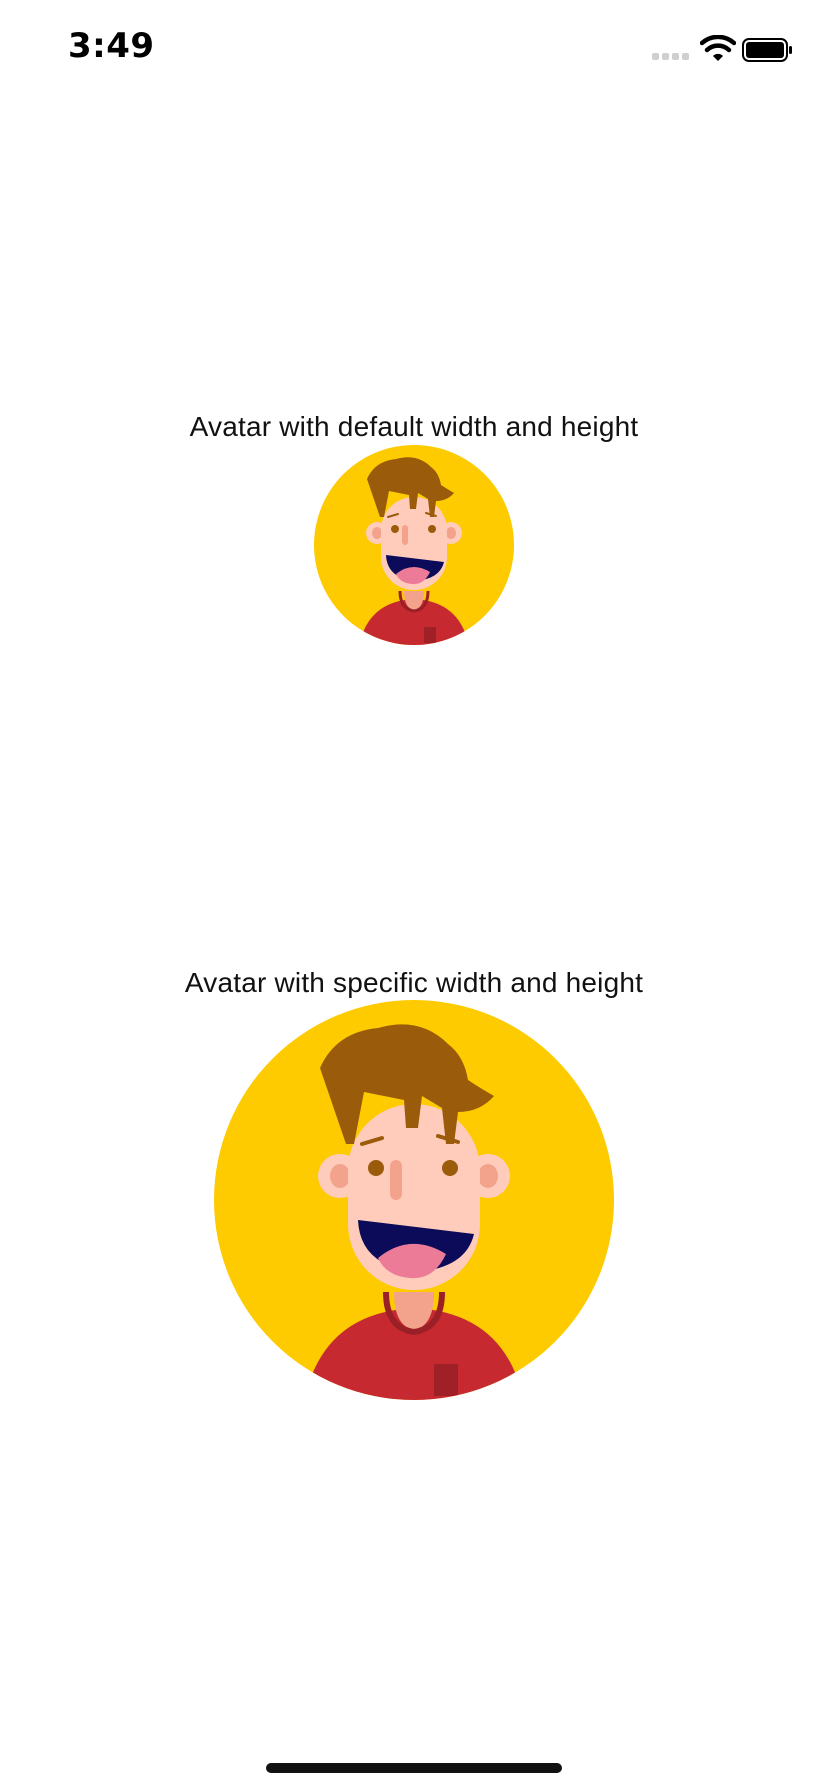  What do you see at coordinates (414, 50) in the screenshot?
I see `status-bar: 3:49` at bounding box center [414, 50].